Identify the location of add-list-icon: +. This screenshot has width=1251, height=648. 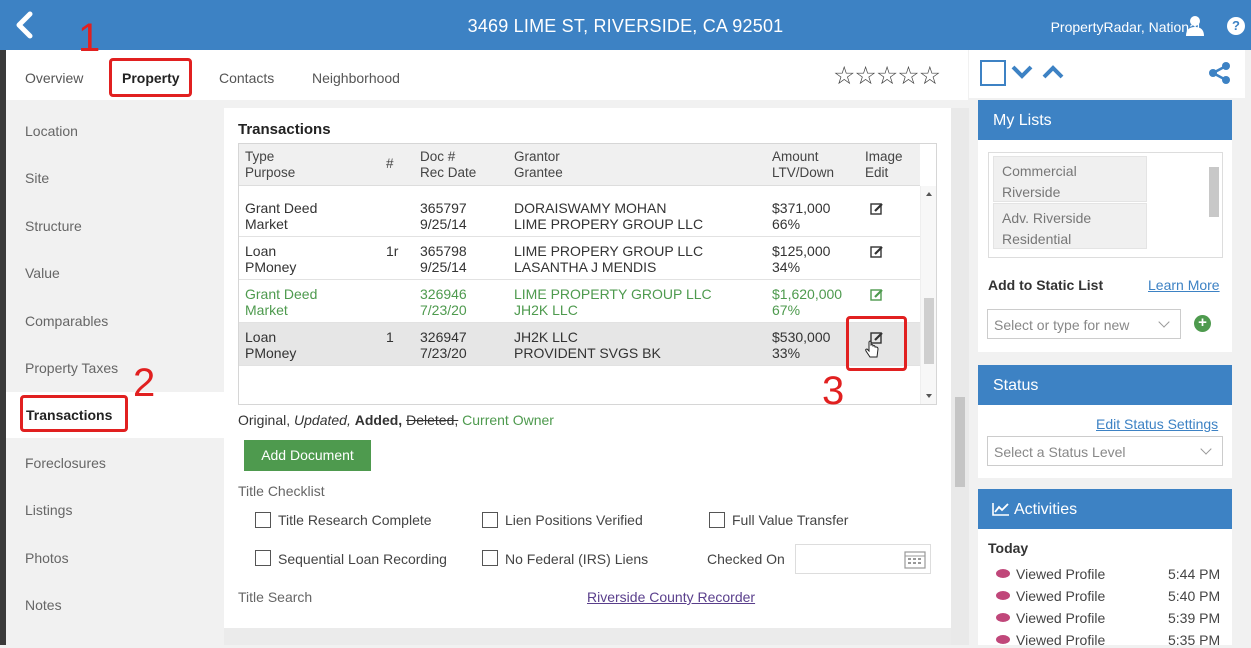
(1202, 323).